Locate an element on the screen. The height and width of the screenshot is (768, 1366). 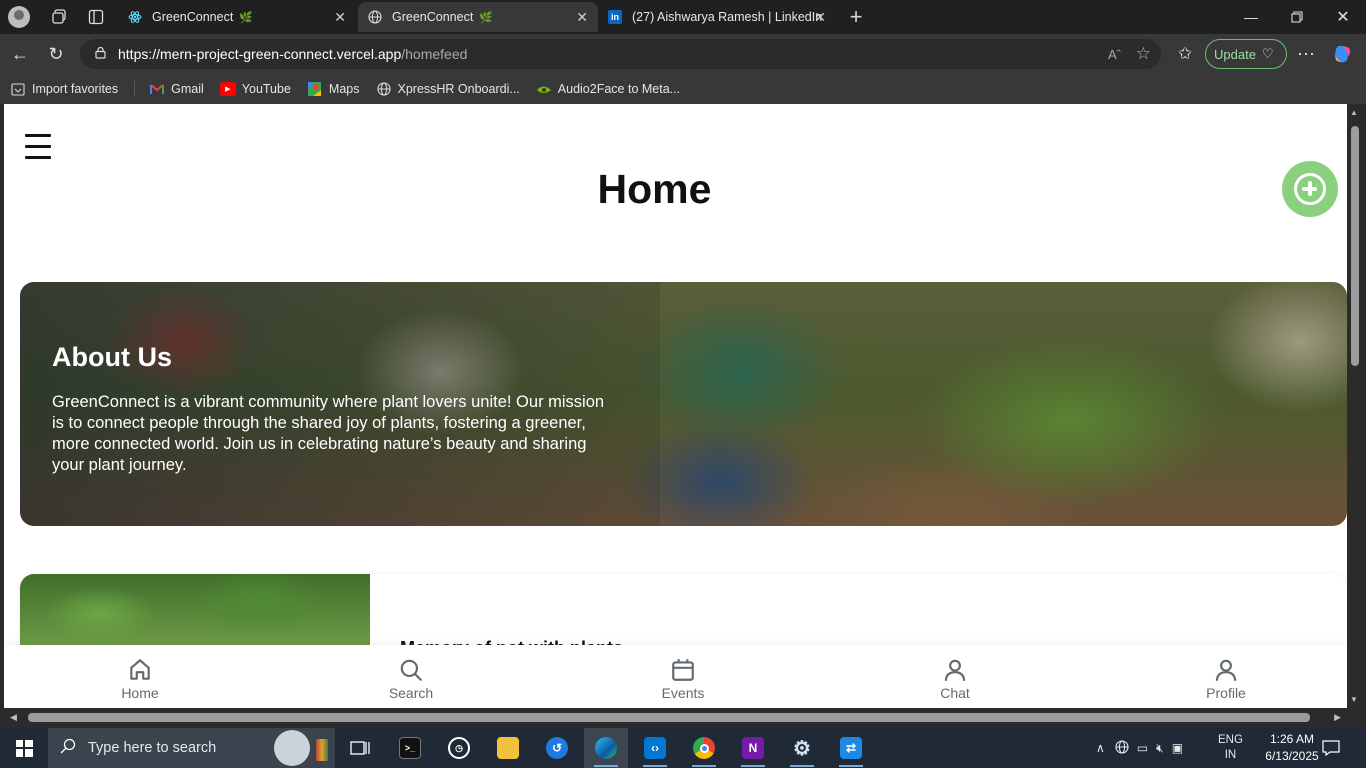
nav-chat: Chat is located at coordinates (955, 679).